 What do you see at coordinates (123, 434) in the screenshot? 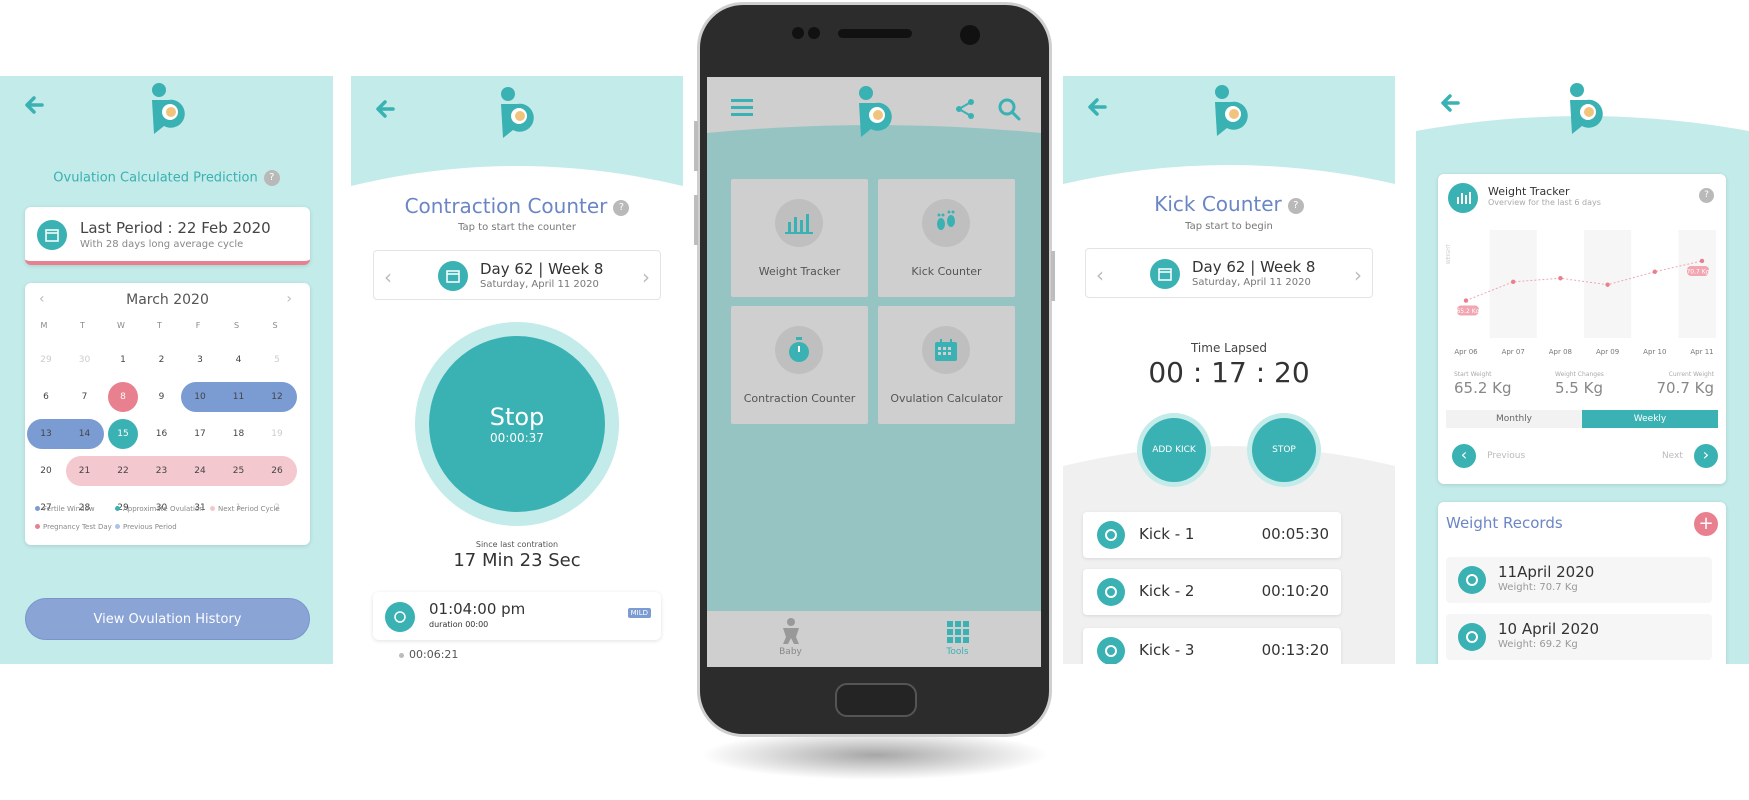
I see `calendar-day: 15` at bounding box center [123, 434].